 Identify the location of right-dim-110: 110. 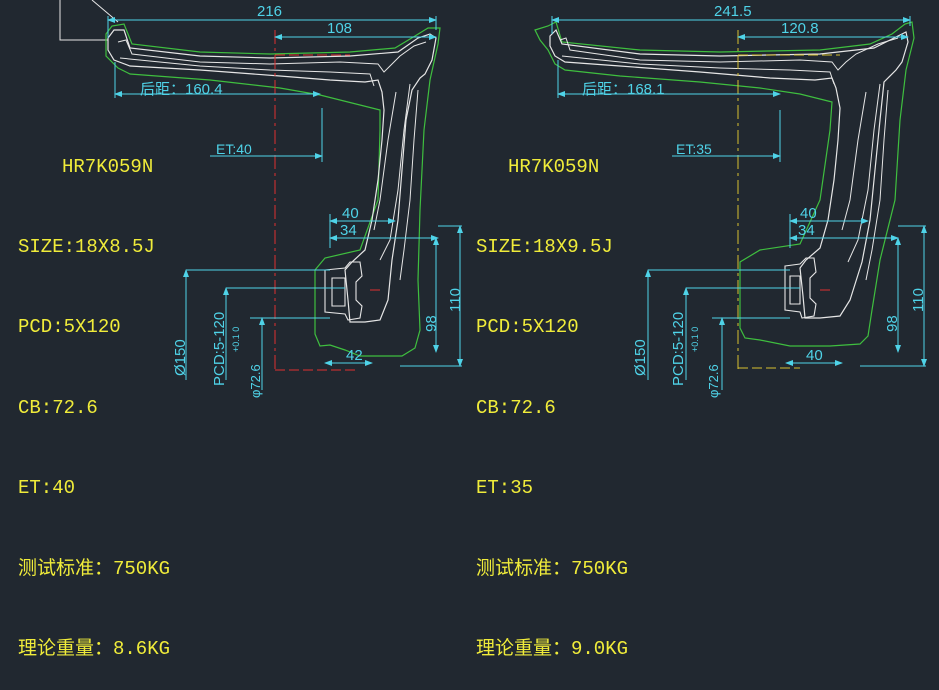
(918, 300).